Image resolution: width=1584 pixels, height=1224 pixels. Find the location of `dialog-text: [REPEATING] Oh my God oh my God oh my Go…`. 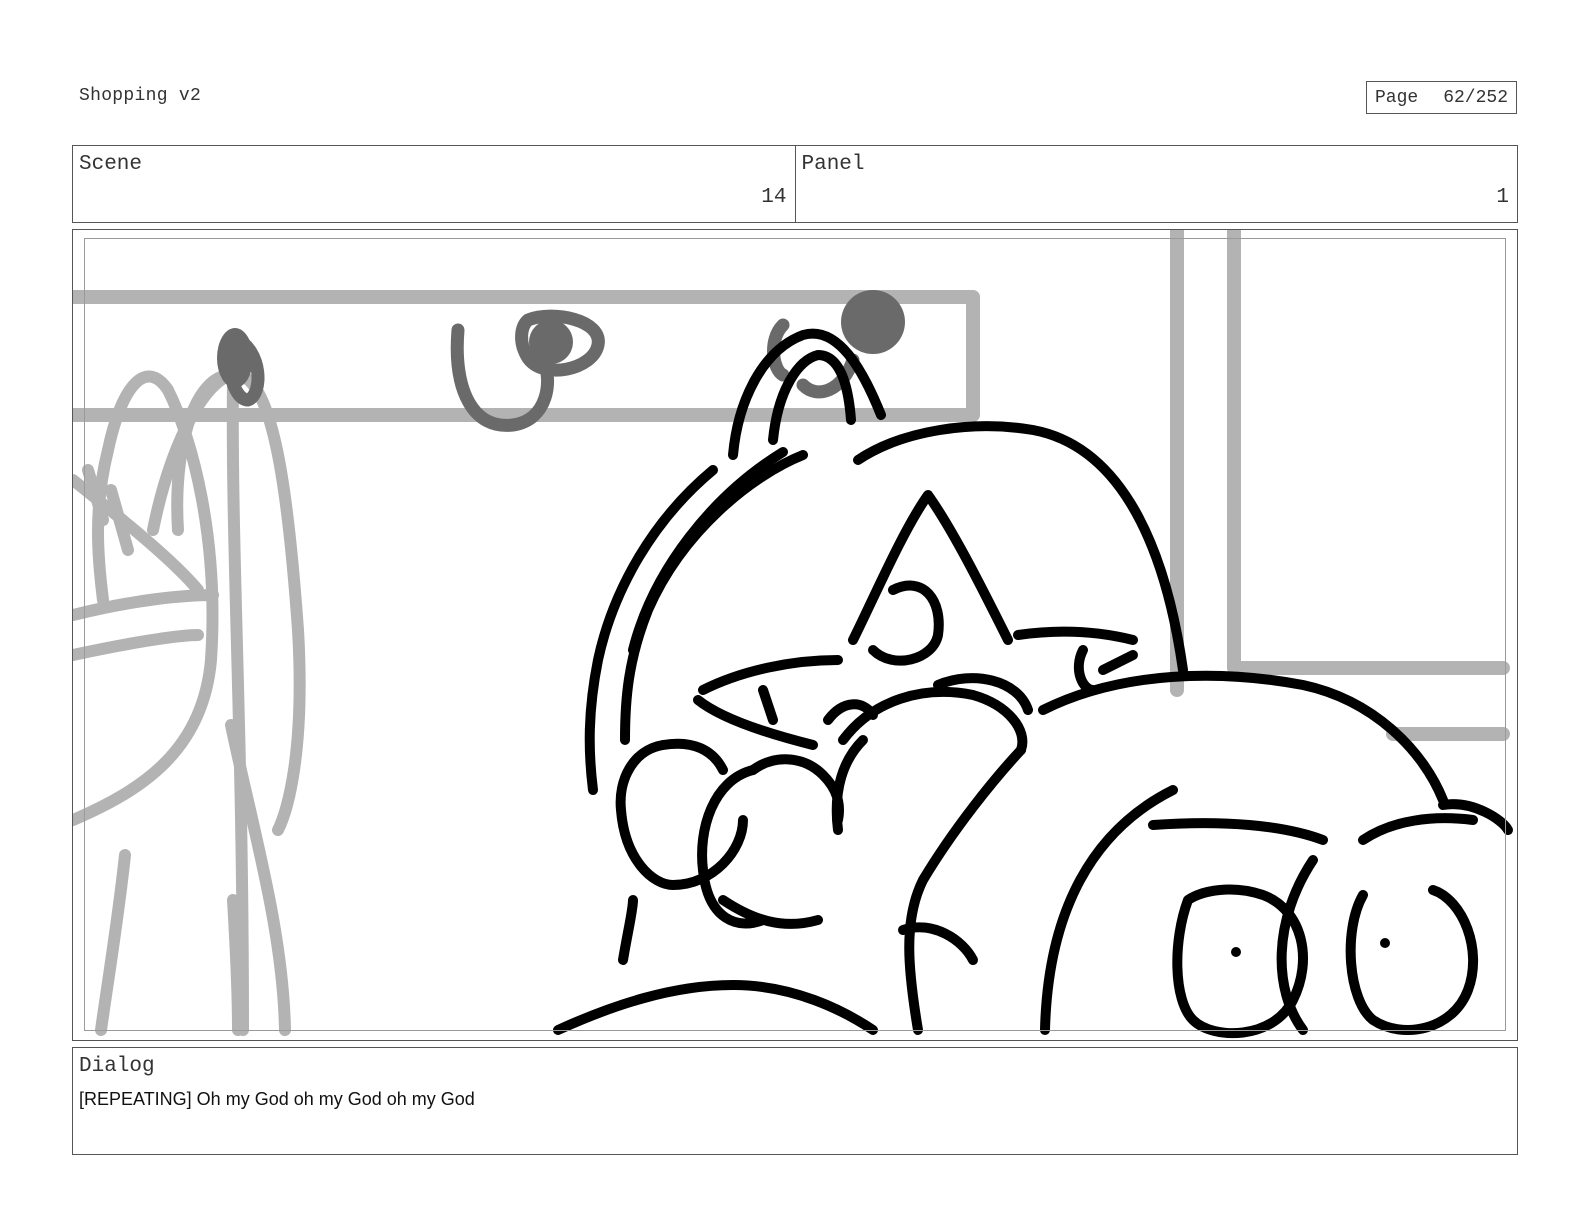

dialog-text: [REPEATING] Oh my God oh my God oh my Go… is located at coordinates (277, 1099).